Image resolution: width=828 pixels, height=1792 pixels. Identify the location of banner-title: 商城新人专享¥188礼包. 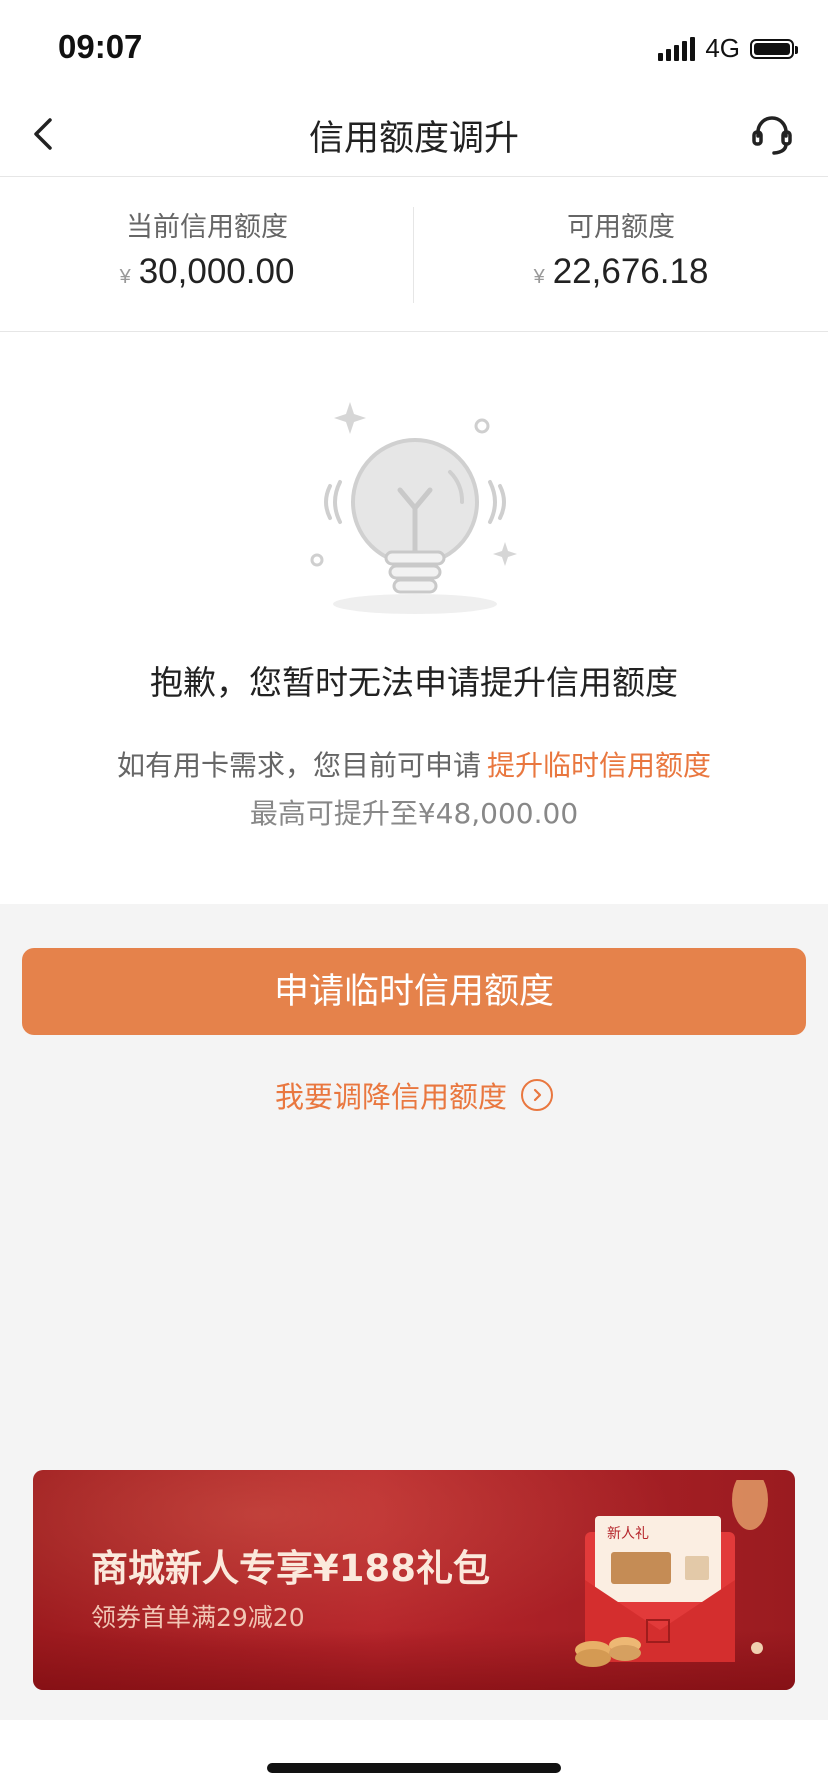
(290, 1568).